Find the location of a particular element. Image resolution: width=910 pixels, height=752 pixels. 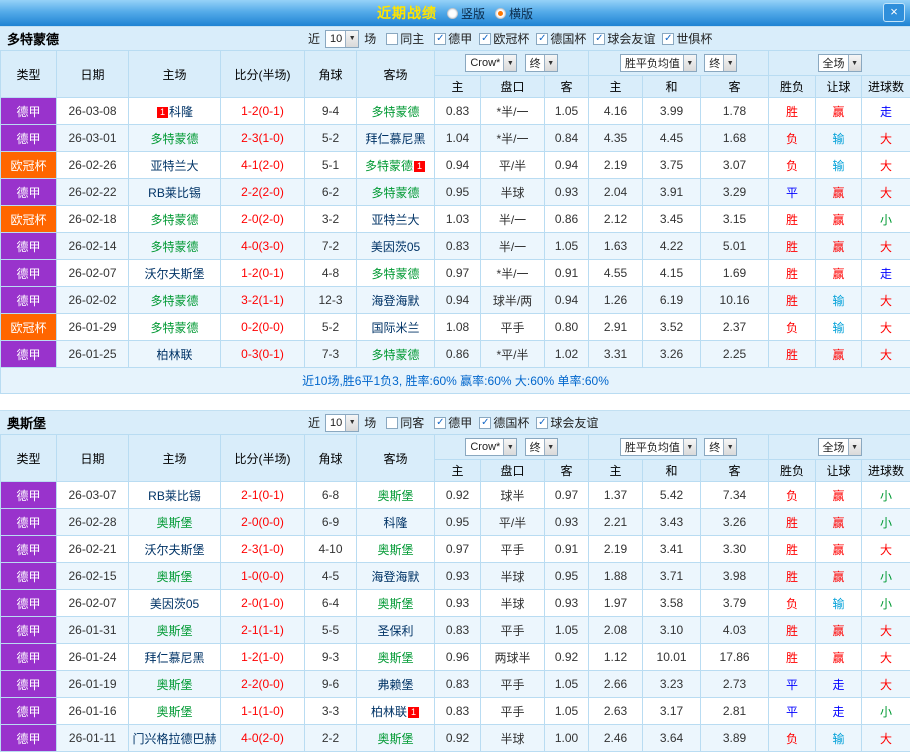

home-team-name: 美因茨05 is located at coordinates (174, 604).